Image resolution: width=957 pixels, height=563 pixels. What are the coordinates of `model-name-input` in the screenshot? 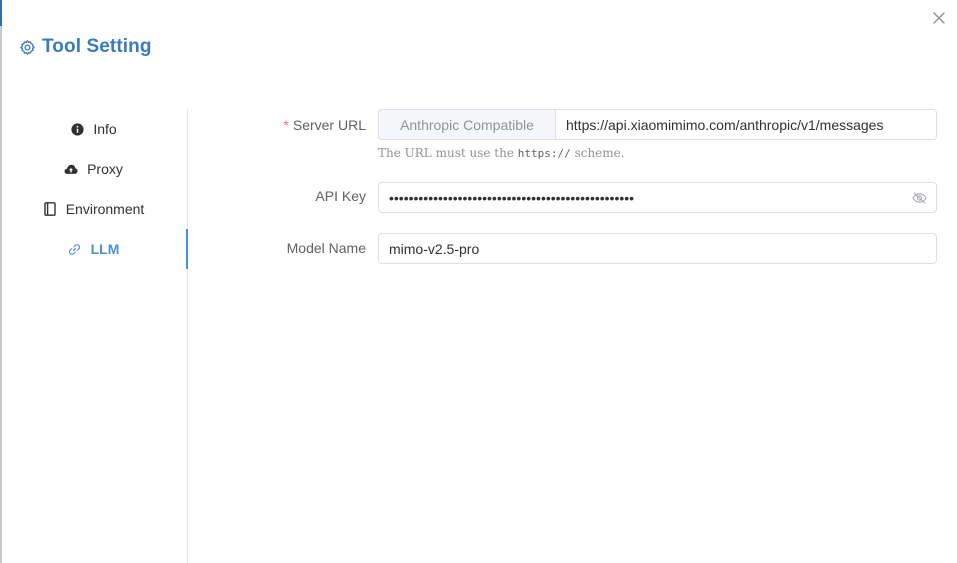 It's located at (657, 248).